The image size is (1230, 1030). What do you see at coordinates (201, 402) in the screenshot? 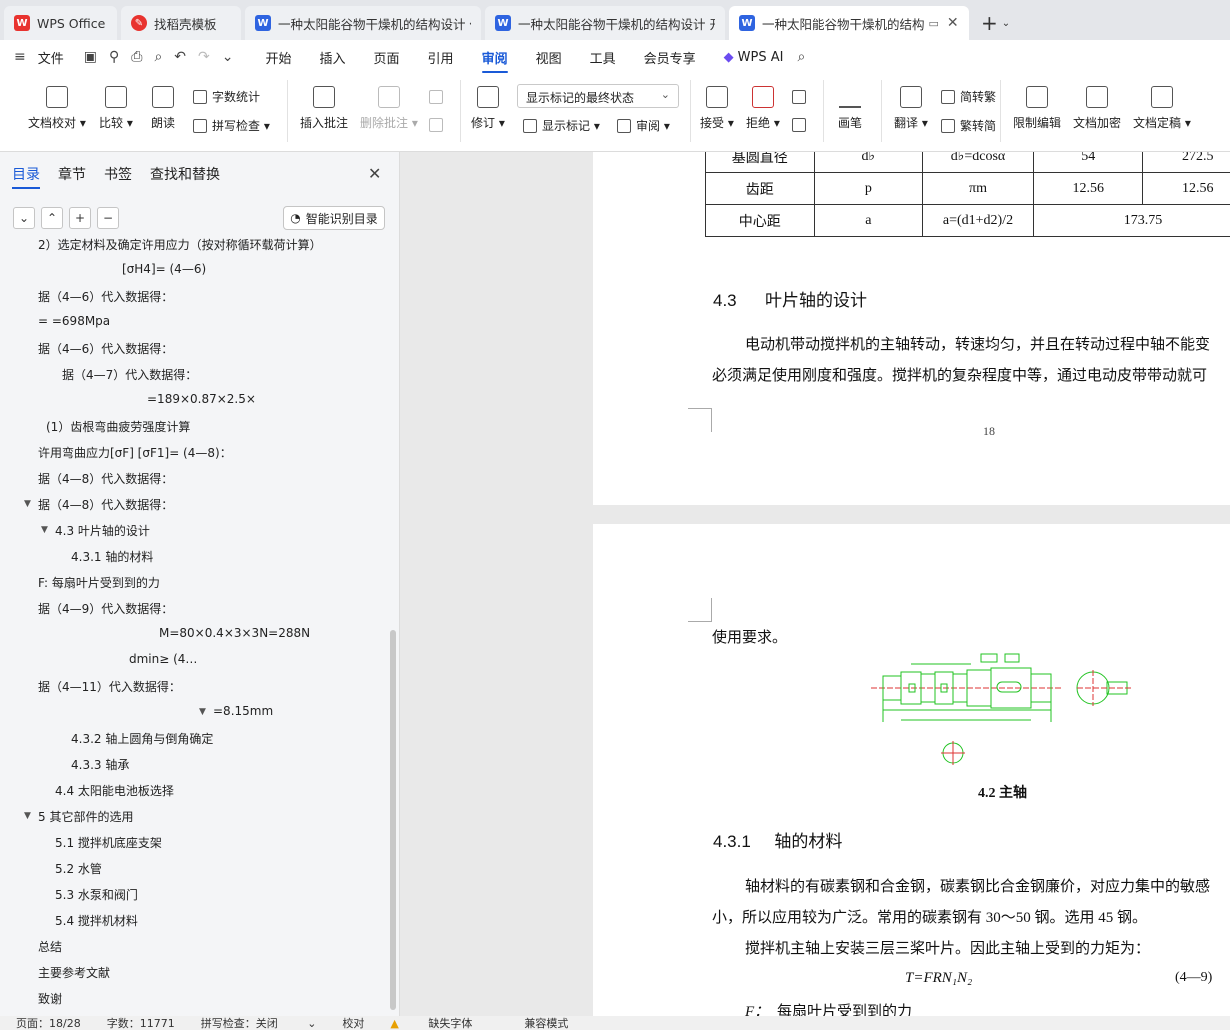
I see `toc-item: =189×0.87×2.5×` at bounding box center [201, 402].